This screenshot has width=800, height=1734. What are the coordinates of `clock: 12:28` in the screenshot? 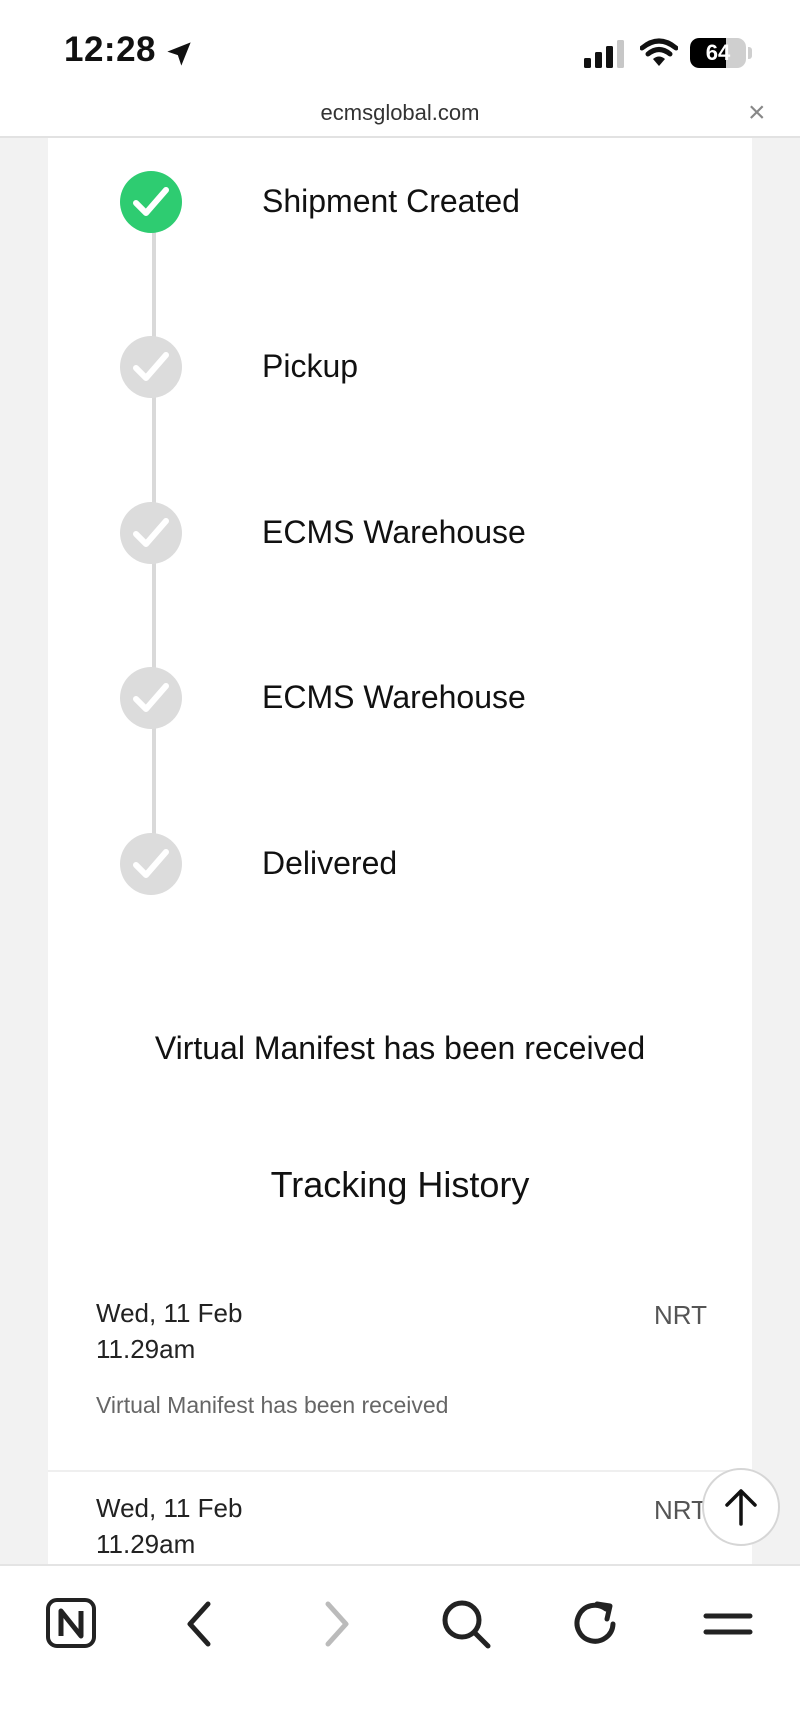 It's located at (110, 49).